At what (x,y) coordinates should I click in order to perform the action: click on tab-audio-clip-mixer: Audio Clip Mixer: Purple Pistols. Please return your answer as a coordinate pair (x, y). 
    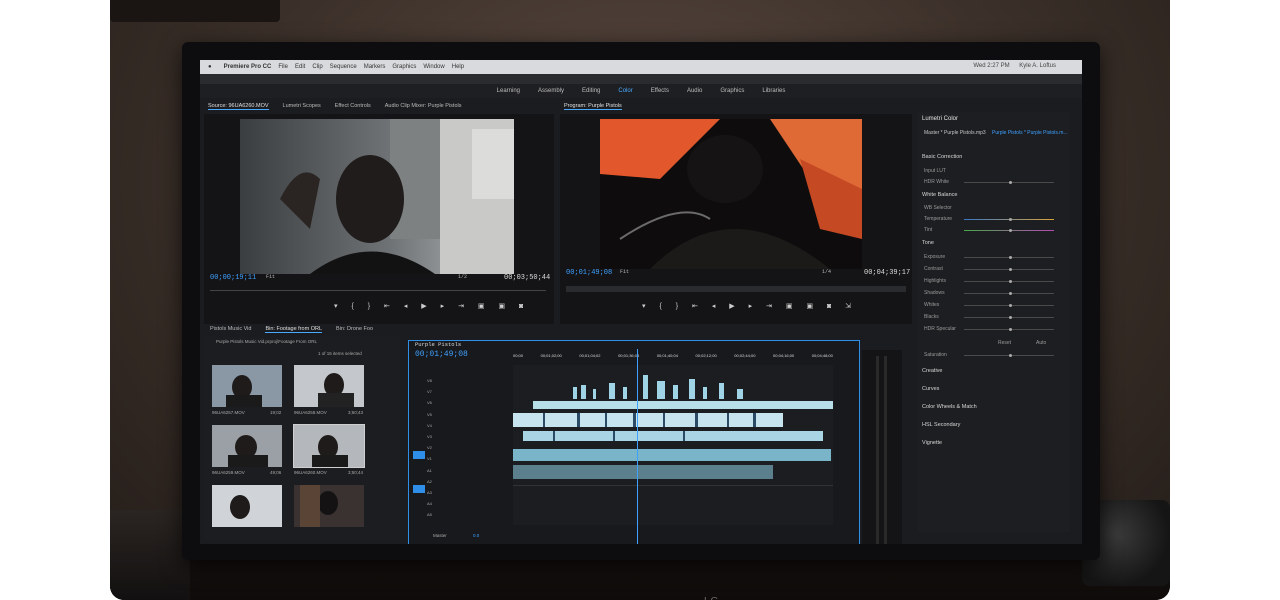
    Looking at the image, I should click on (423, 106).